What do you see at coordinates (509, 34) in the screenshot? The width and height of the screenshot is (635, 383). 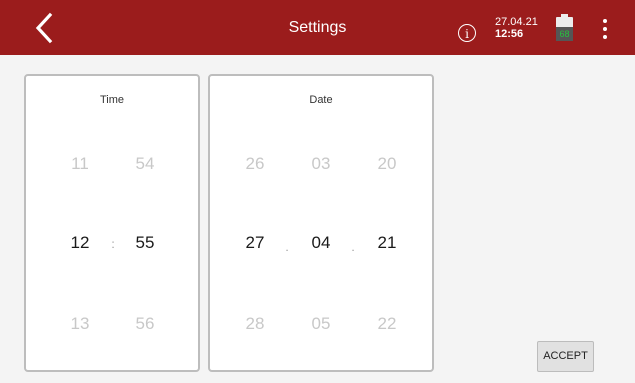 I see `current-time: 12:56` at bounding box center [509, 34].